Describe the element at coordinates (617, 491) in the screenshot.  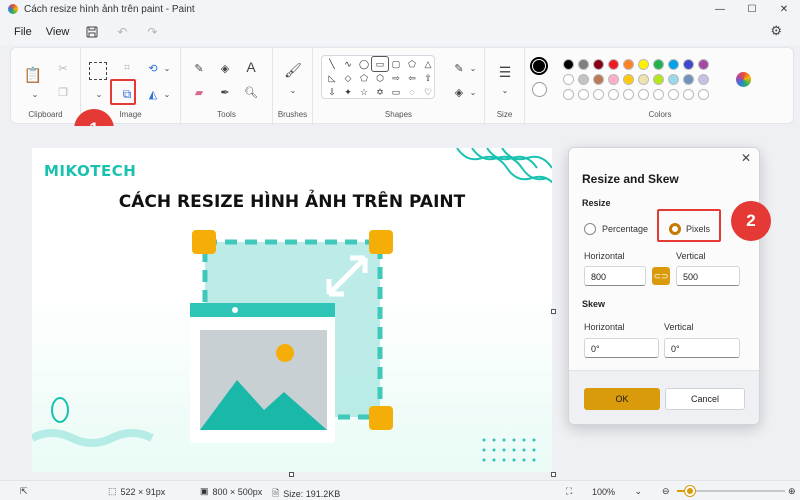
I see `zoom-dropdown: 100% ⌄` at that location.